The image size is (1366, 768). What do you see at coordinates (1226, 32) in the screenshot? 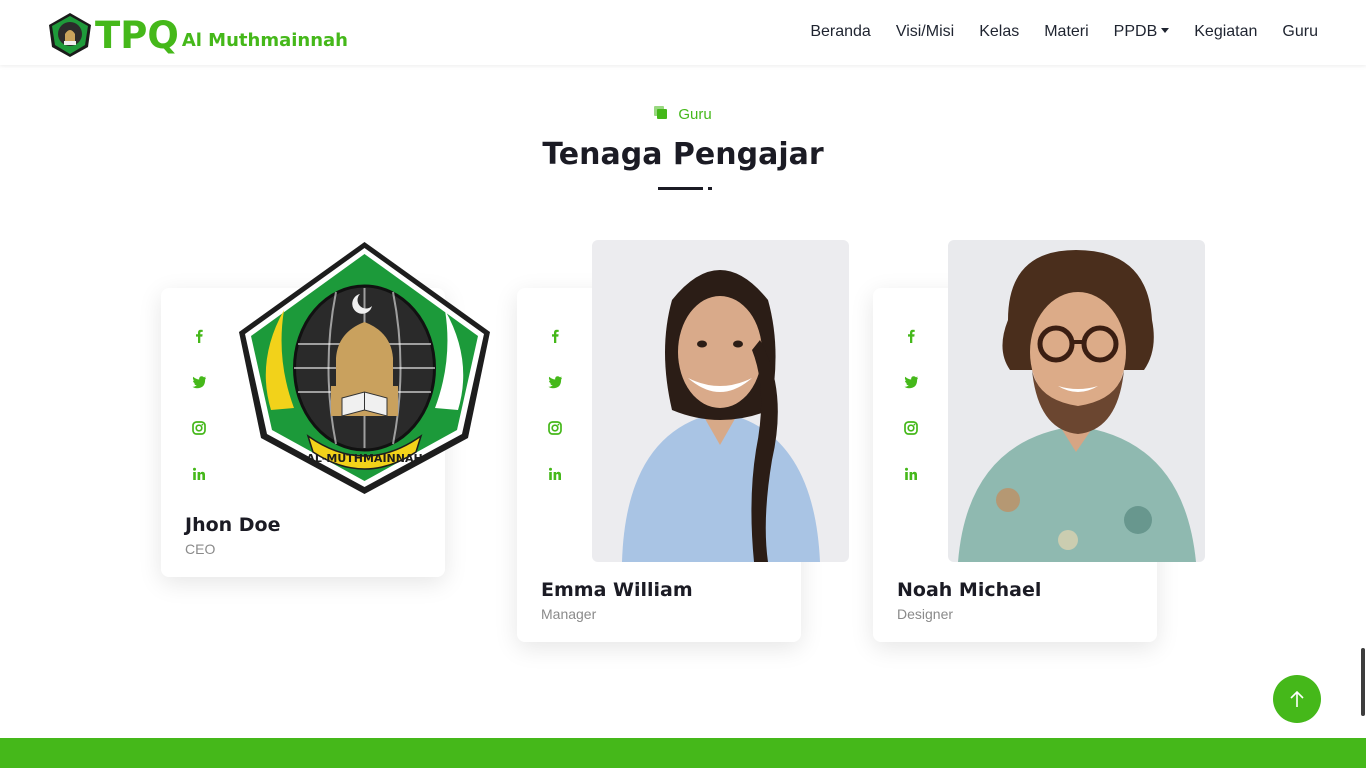
I see `nav-kegiatan: Kegiatan` at bounding box center [1226, 32].